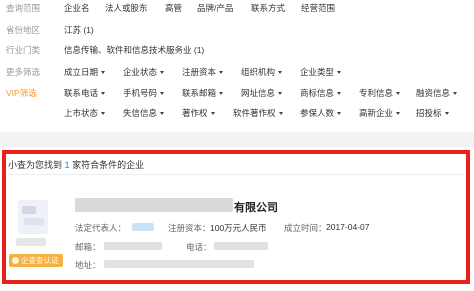  I want to click on filter-row-industry: 行业门类 信息传输、软件和信息技术服务业 (1), so click(237, 50).